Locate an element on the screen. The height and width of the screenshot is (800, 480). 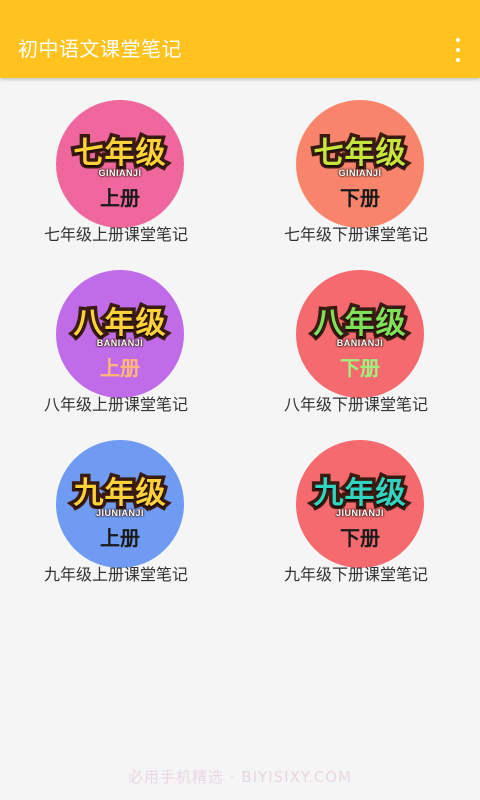
overflow-menu-button is located at coordinates (458, 50).